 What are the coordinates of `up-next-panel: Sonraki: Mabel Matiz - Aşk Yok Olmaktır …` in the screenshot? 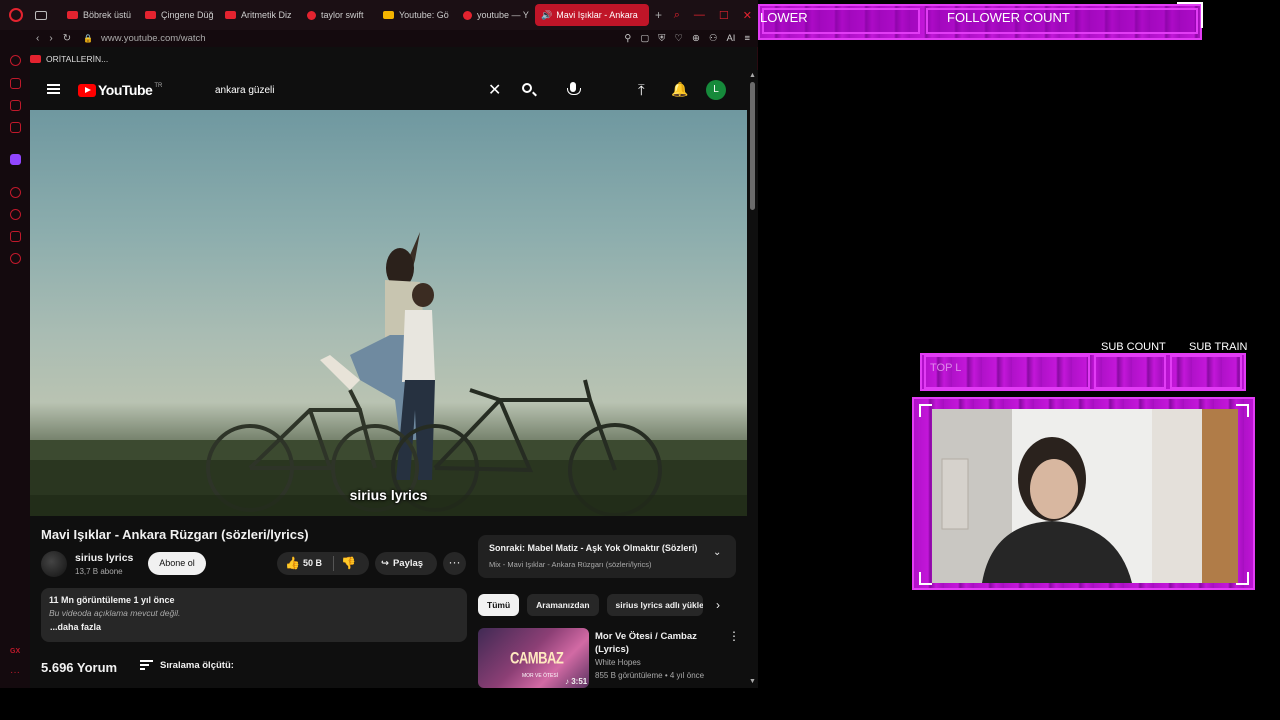 It's located at (607, 556).